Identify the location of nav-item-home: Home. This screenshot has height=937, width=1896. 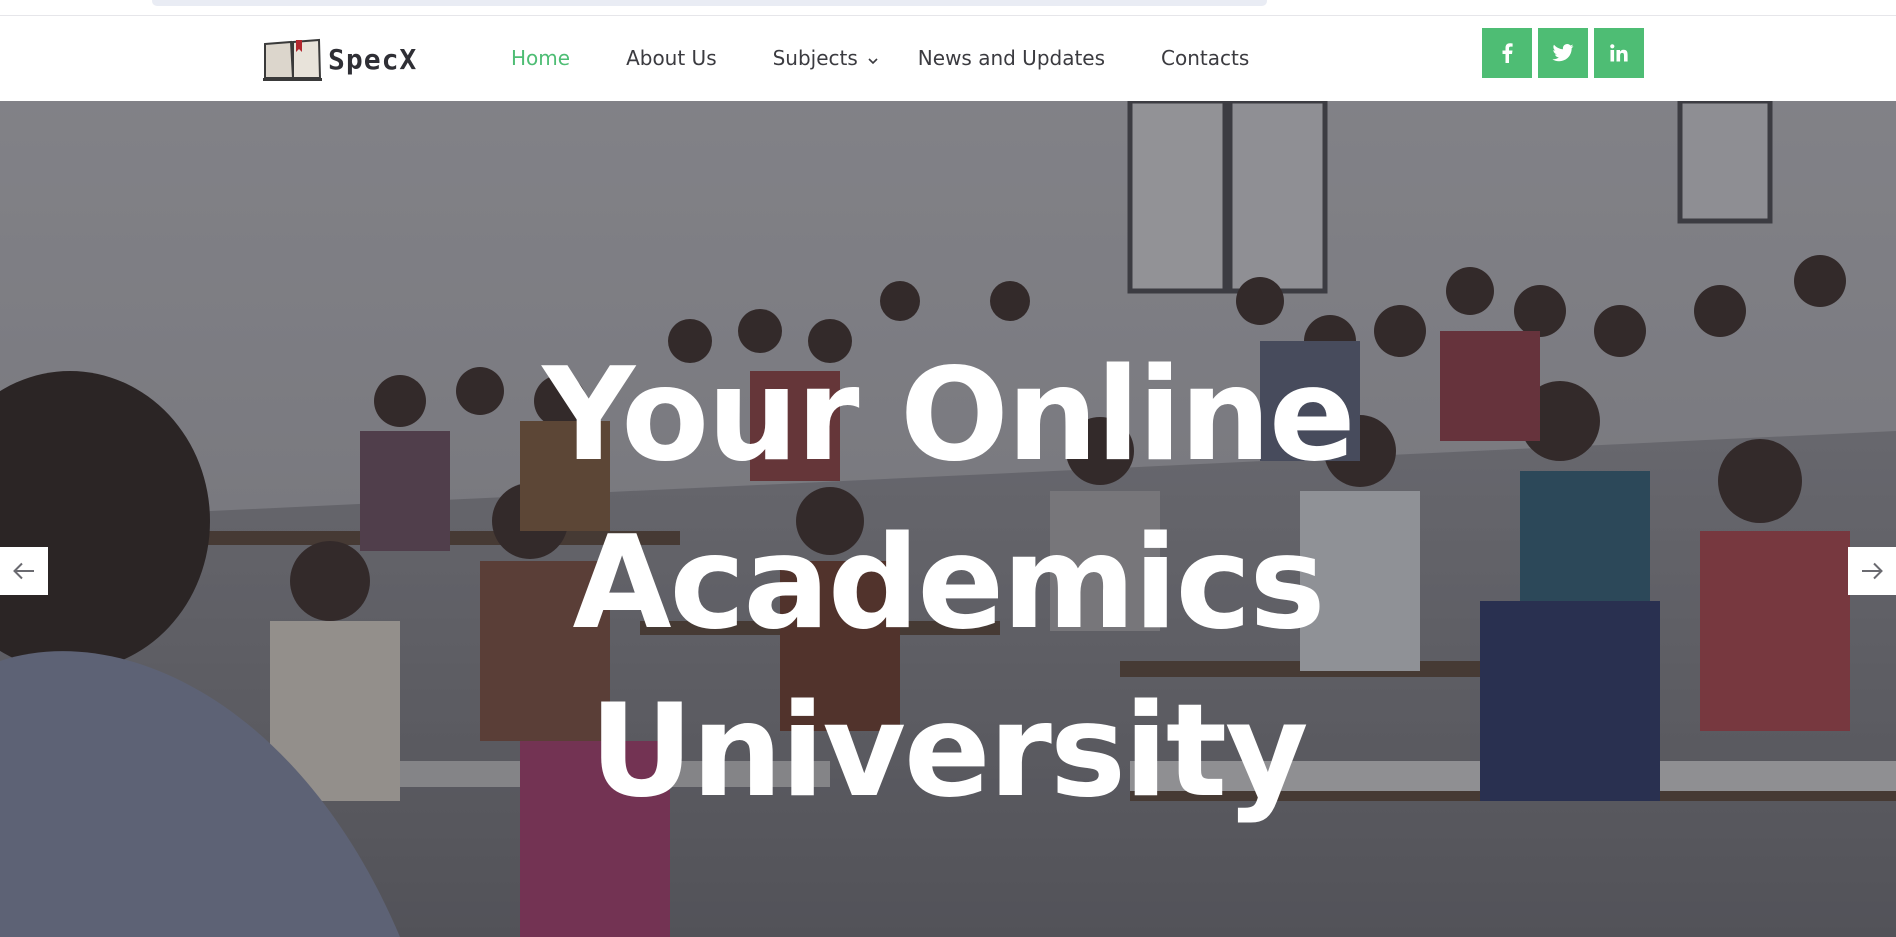
(540, 58).